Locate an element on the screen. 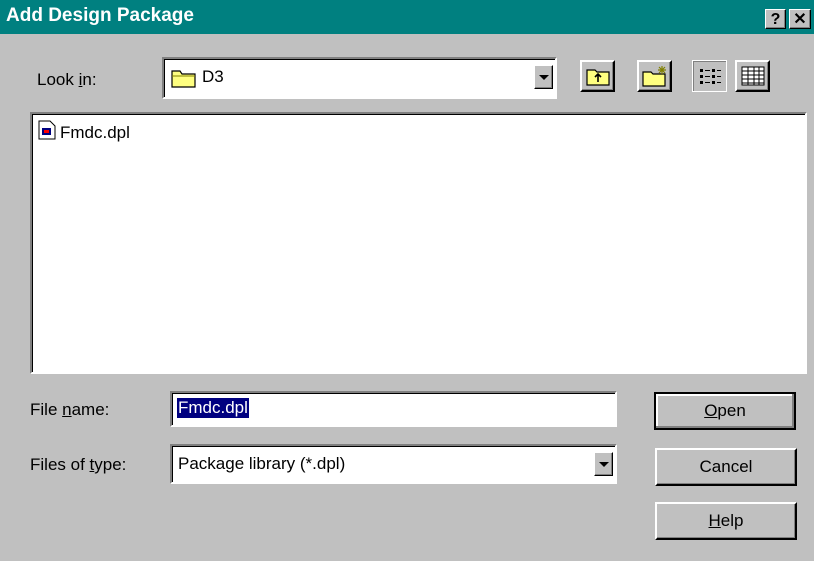 The height and width of the screenshot is (561, 814). list-item: Fmdc.dpl is located at coordinates (84, 132).